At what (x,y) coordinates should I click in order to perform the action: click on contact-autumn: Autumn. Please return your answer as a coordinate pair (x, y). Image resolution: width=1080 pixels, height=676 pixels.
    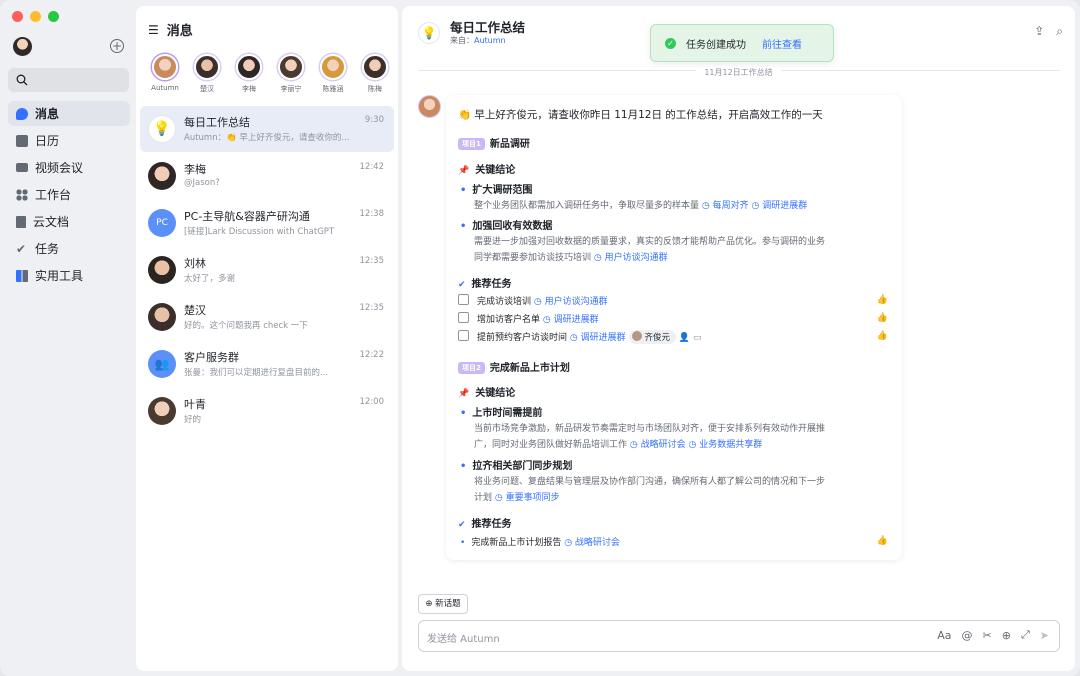
    Looking at the image, I should click on (165, 74).